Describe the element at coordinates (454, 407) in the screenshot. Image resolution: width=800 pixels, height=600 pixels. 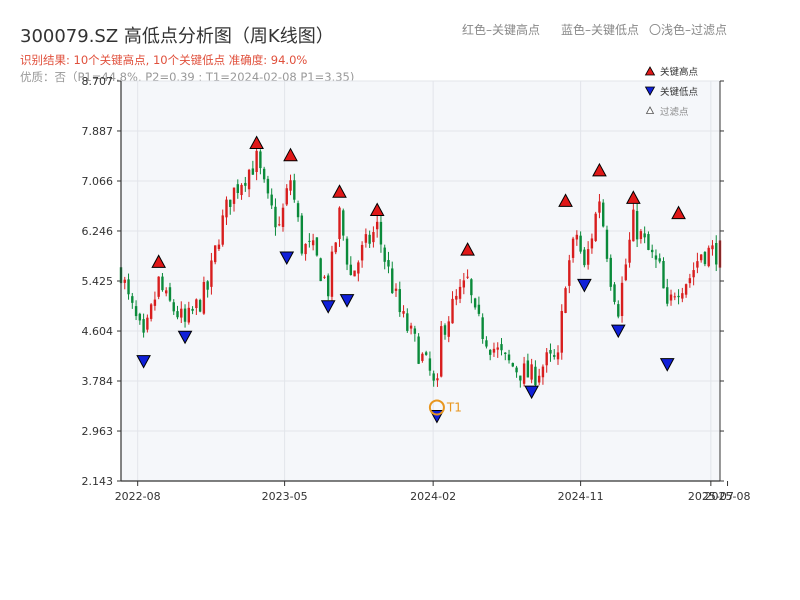
I see `t1-label: T1` at that location.